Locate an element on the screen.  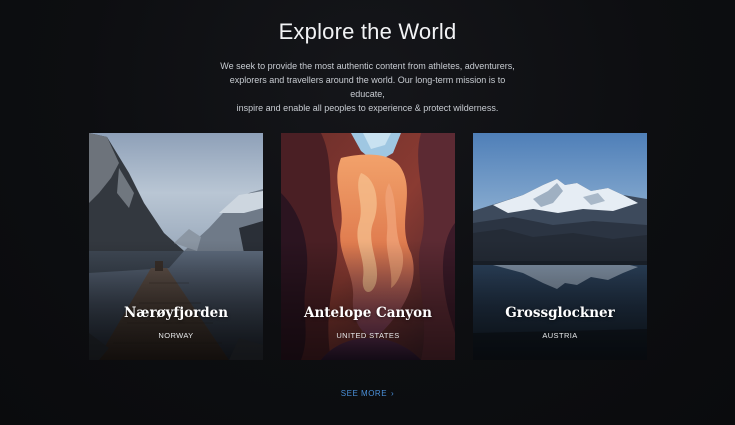
destination-country: AUSTRIA is located at coordinates (560, 335).